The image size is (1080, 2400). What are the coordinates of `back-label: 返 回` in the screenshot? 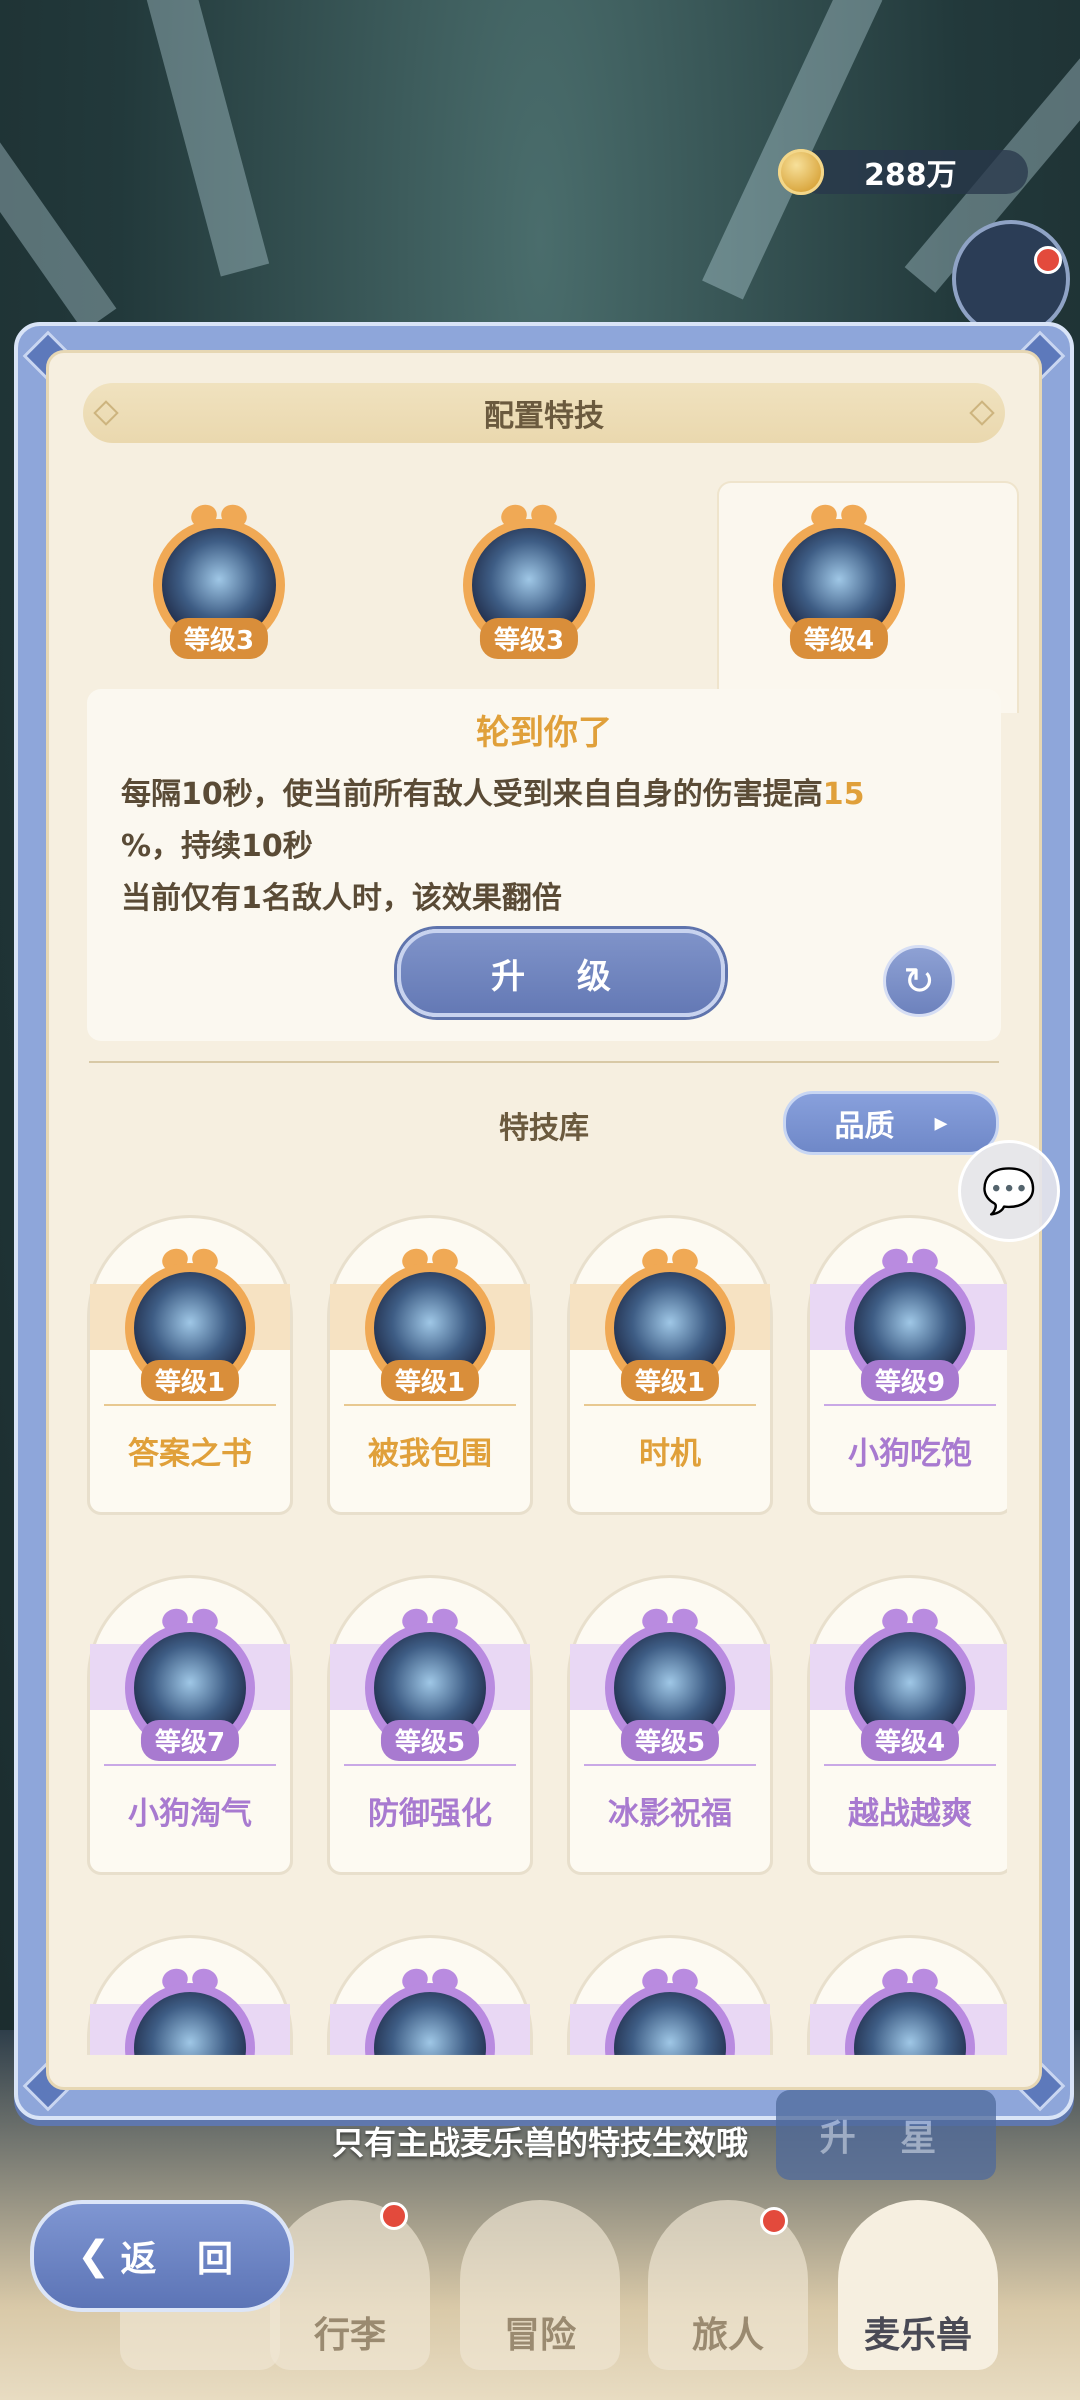 It's located at (184, 2259).